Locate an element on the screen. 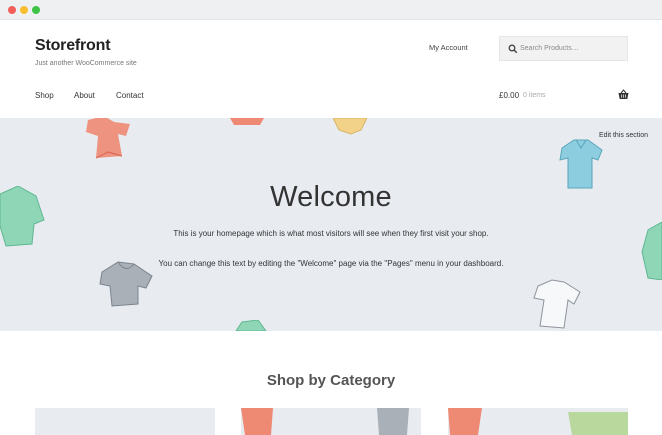  site-tagline: Just another WooCommerce site is located at coordinates (86, 63).